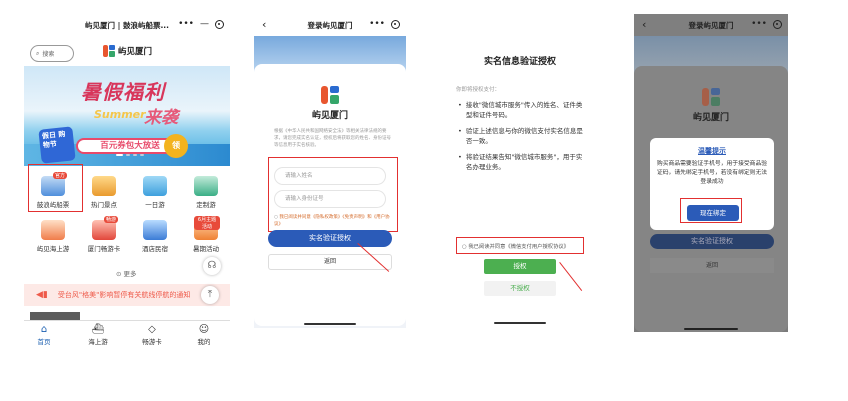 The height and width of the screenshot is (401, 848). What do you see at coordinates (110, 219) in the screenshot?
I see `grid-tag: 畅游` at bounding box center [110, 219].